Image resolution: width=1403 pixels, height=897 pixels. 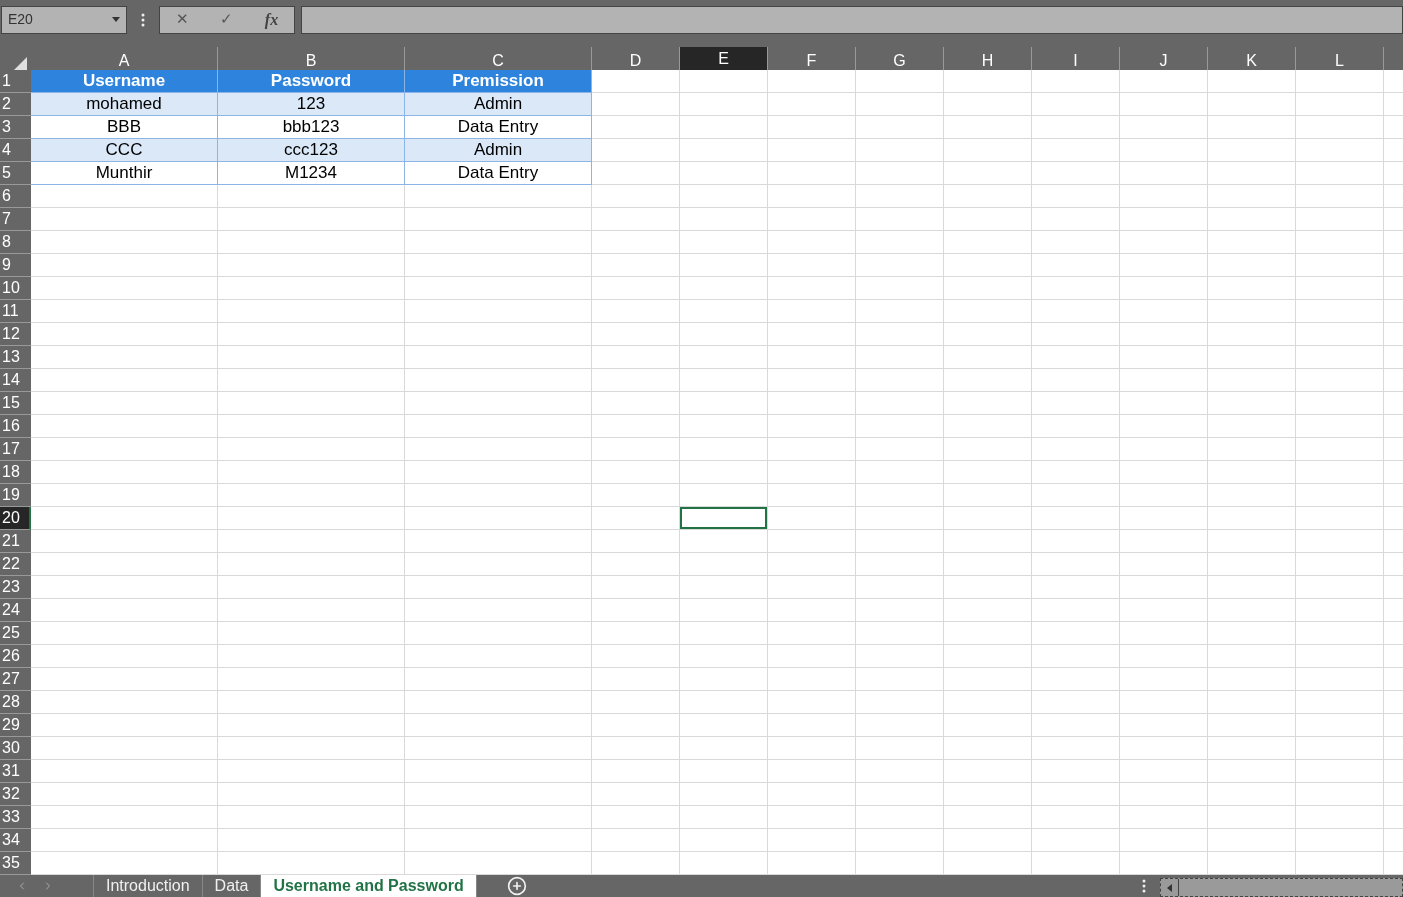 What do you see at coordinates (15, 288) in the screenshot?
I see `row-header: 10` at bounding box center [15, 288].